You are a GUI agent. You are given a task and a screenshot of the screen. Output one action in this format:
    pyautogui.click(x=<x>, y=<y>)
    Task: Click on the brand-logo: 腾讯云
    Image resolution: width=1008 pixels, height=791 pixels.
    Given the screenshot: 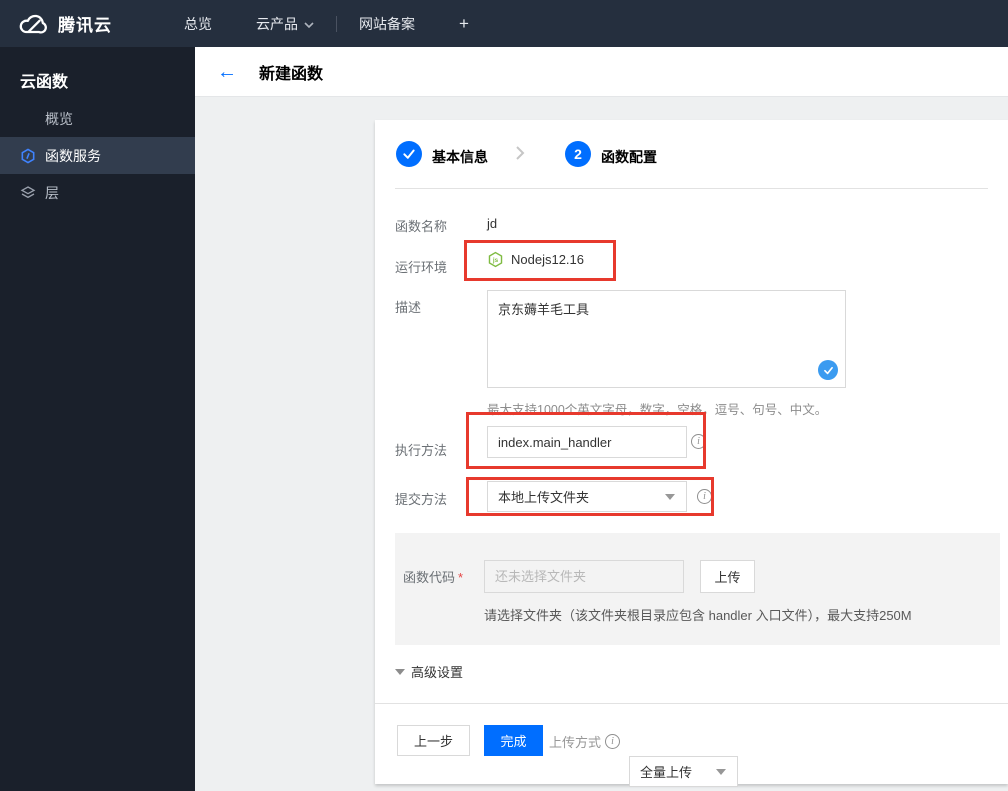 What is the action you would take?
    pyautogui.click(x=64, y=24)
    